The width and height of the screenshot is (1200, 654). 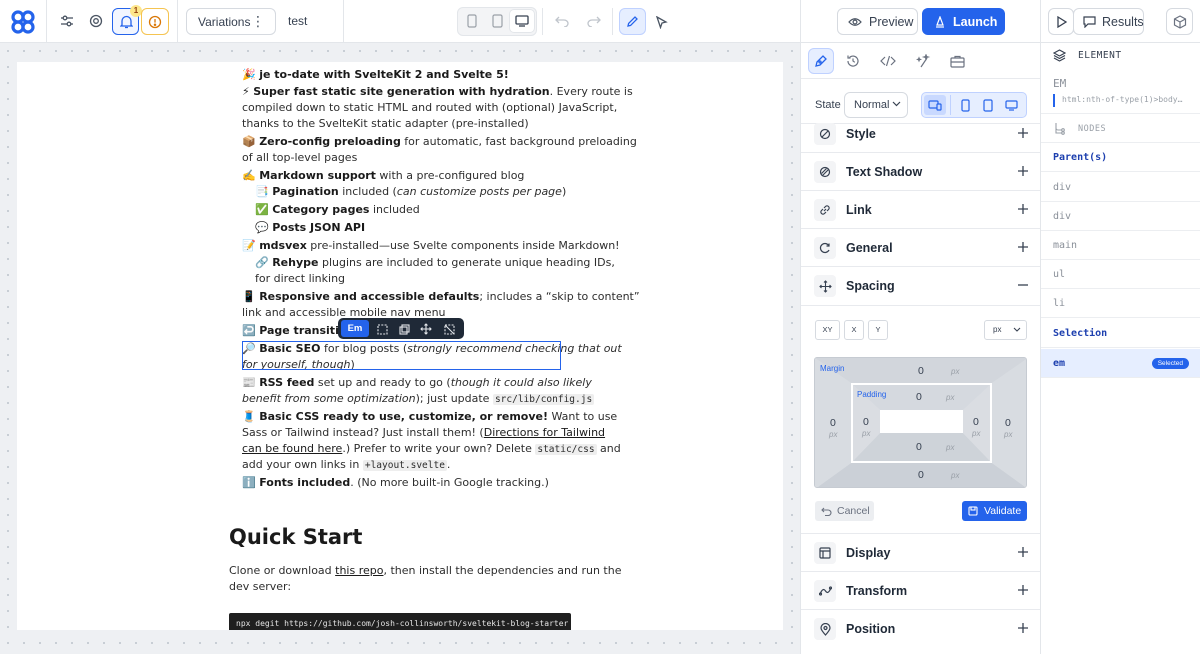 I want to click on section-link: Link, so click(x=921, y=210).